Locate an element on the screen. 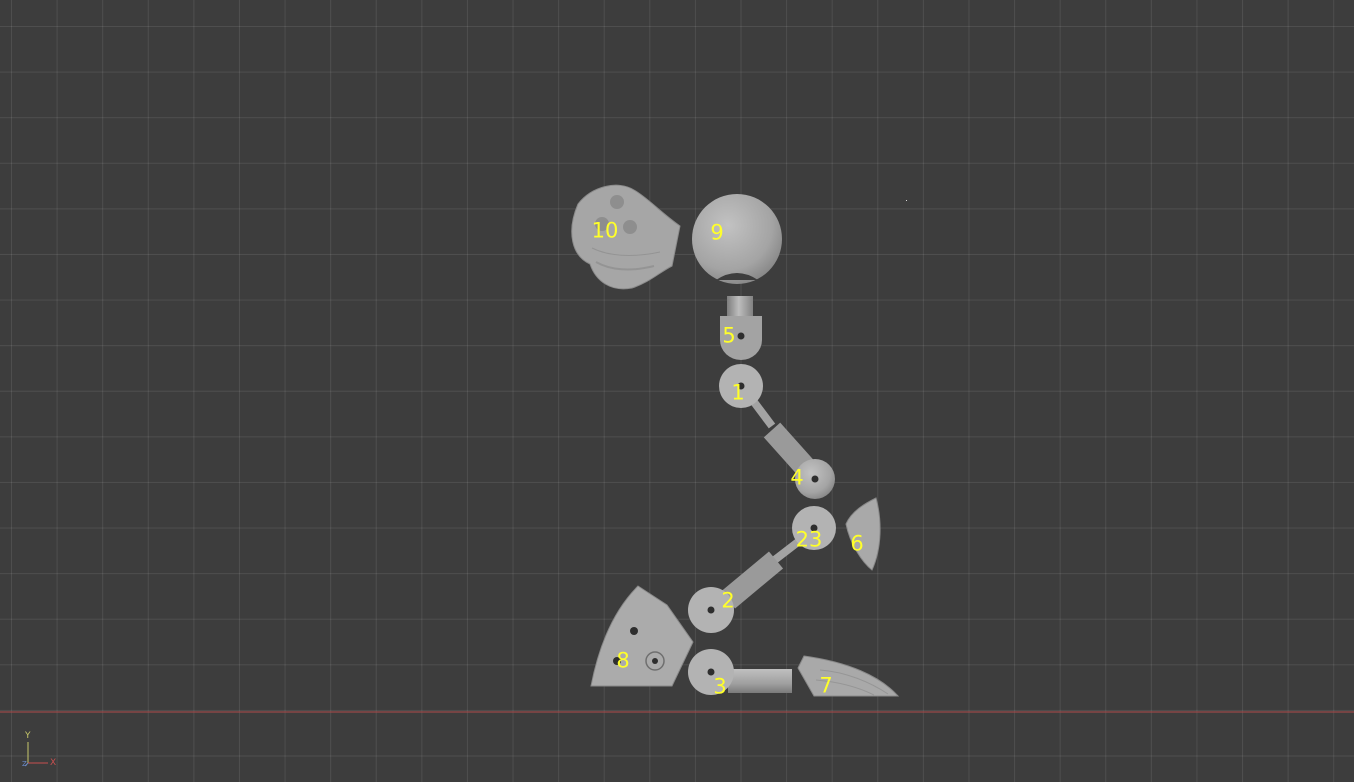 The image size is (1354, 782). gizmo-y-label: Y is located at coordinates (28, 736).